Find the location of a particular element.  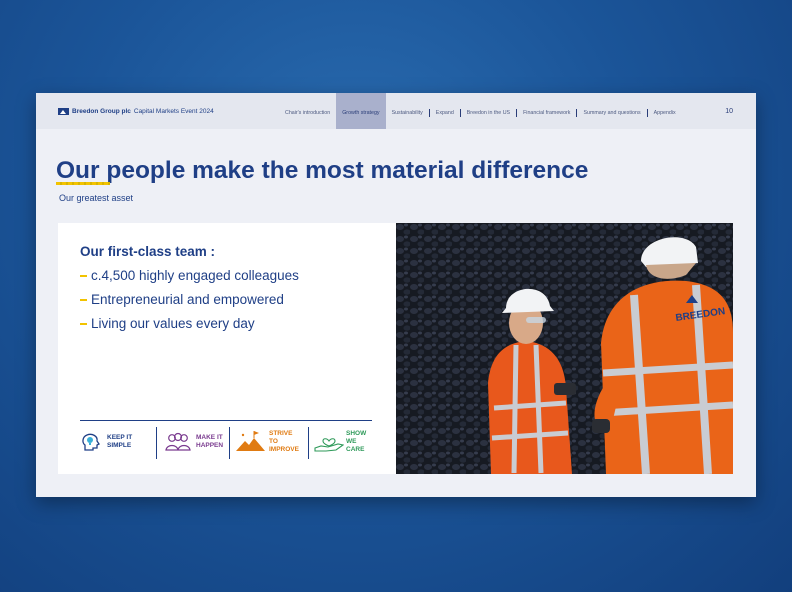

title-underline-accent is located at coordinates (83, 183).